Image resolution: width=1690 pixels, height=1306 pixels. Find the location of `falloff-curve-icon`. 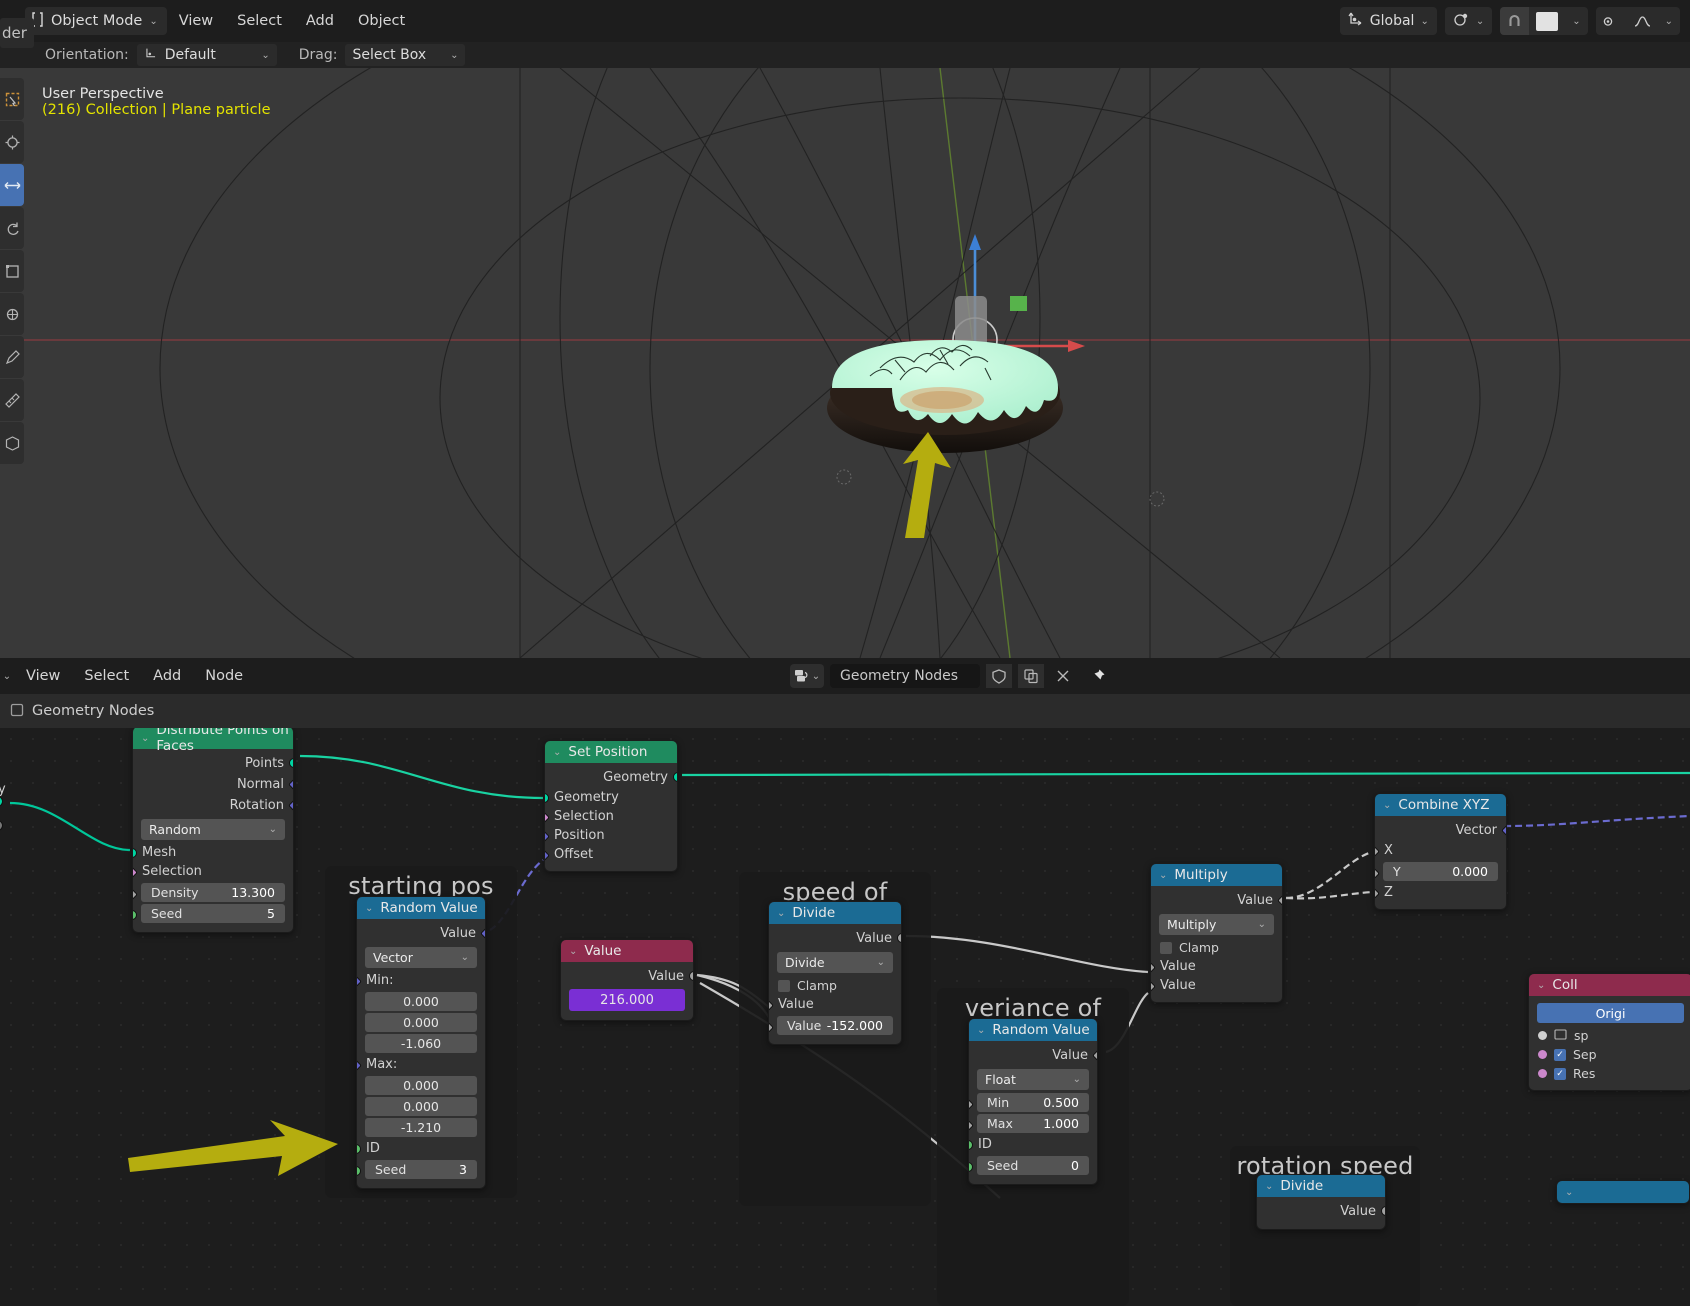

falloff-curve-icon is located at coordinates (1642, 21).